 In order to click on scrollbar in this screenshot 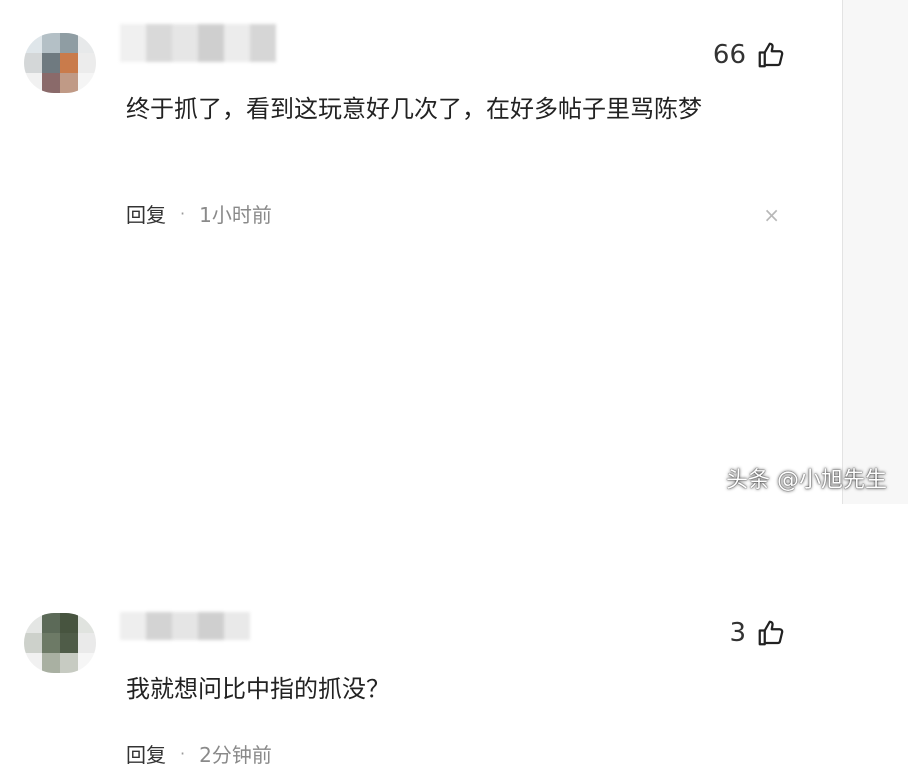, I will do `click(875, 252)`.